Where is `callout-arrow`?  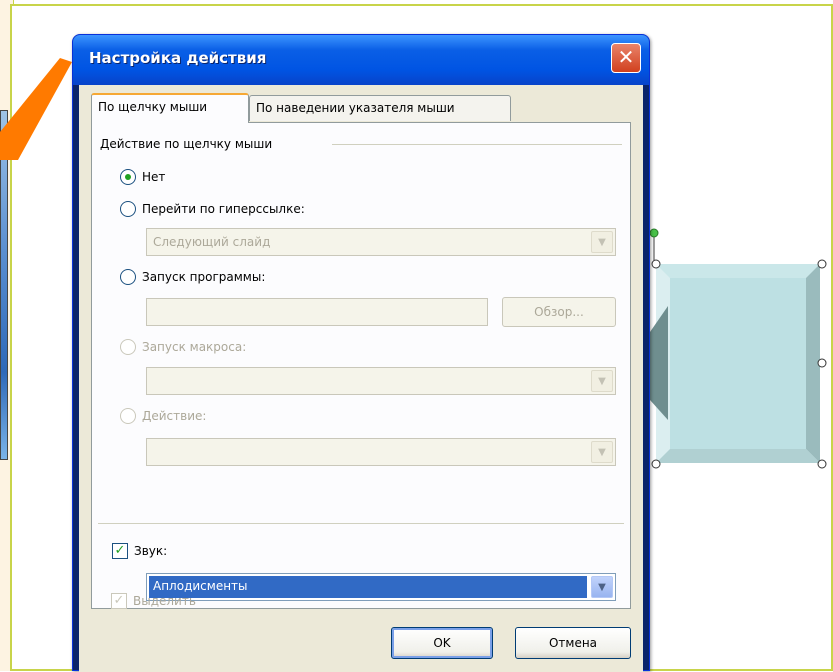
callout-arrow is located at coordinates (36, 109).